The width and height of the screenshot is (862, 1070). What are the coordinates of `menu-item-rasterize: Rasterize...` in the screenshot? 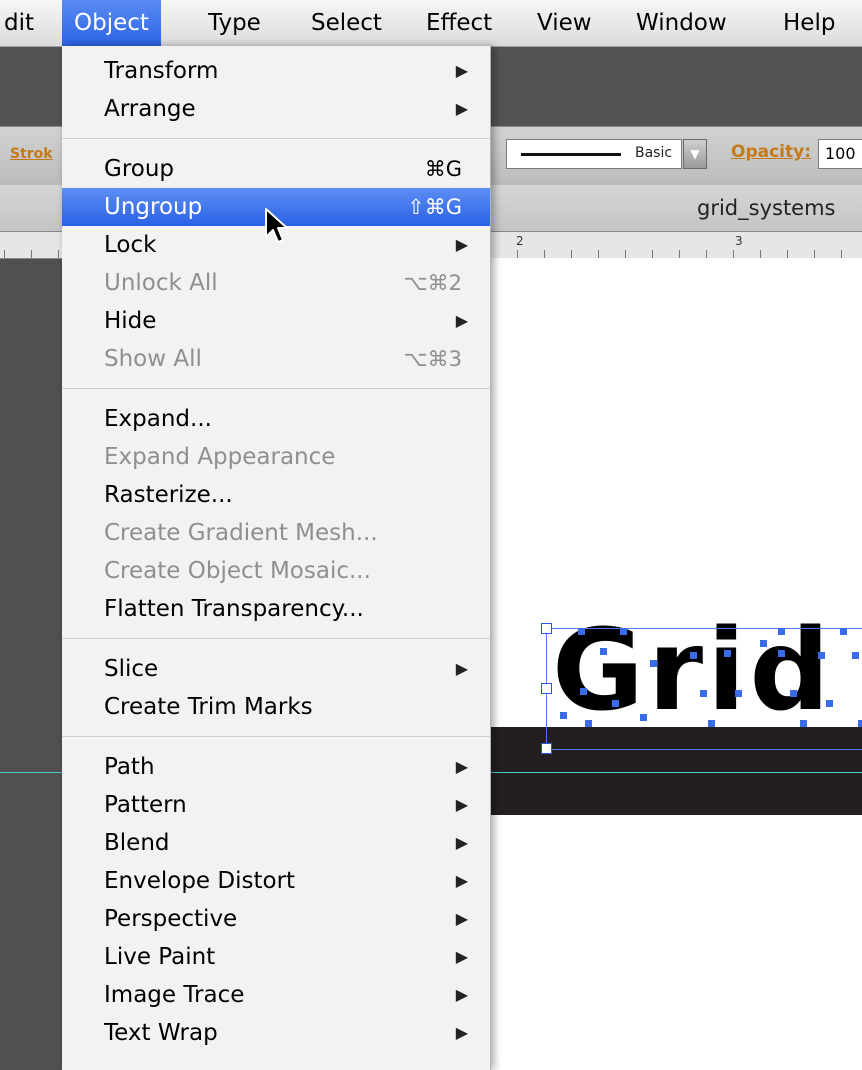 It's located at (276, 495).